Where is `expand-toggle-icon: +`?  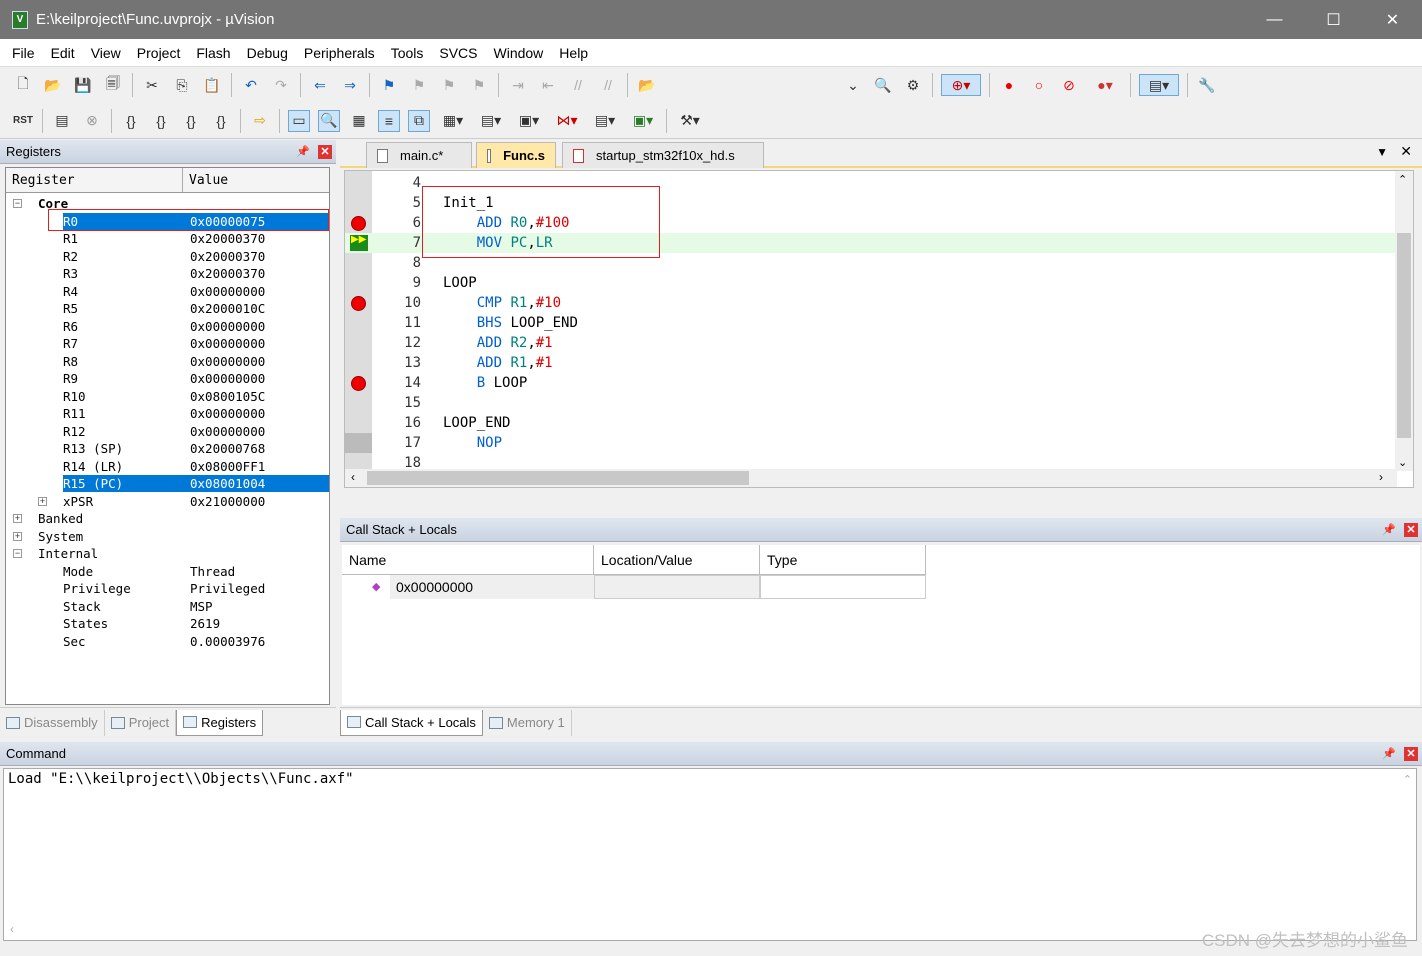
expand-toggle-icon: + is located at coordinates (17, 536).